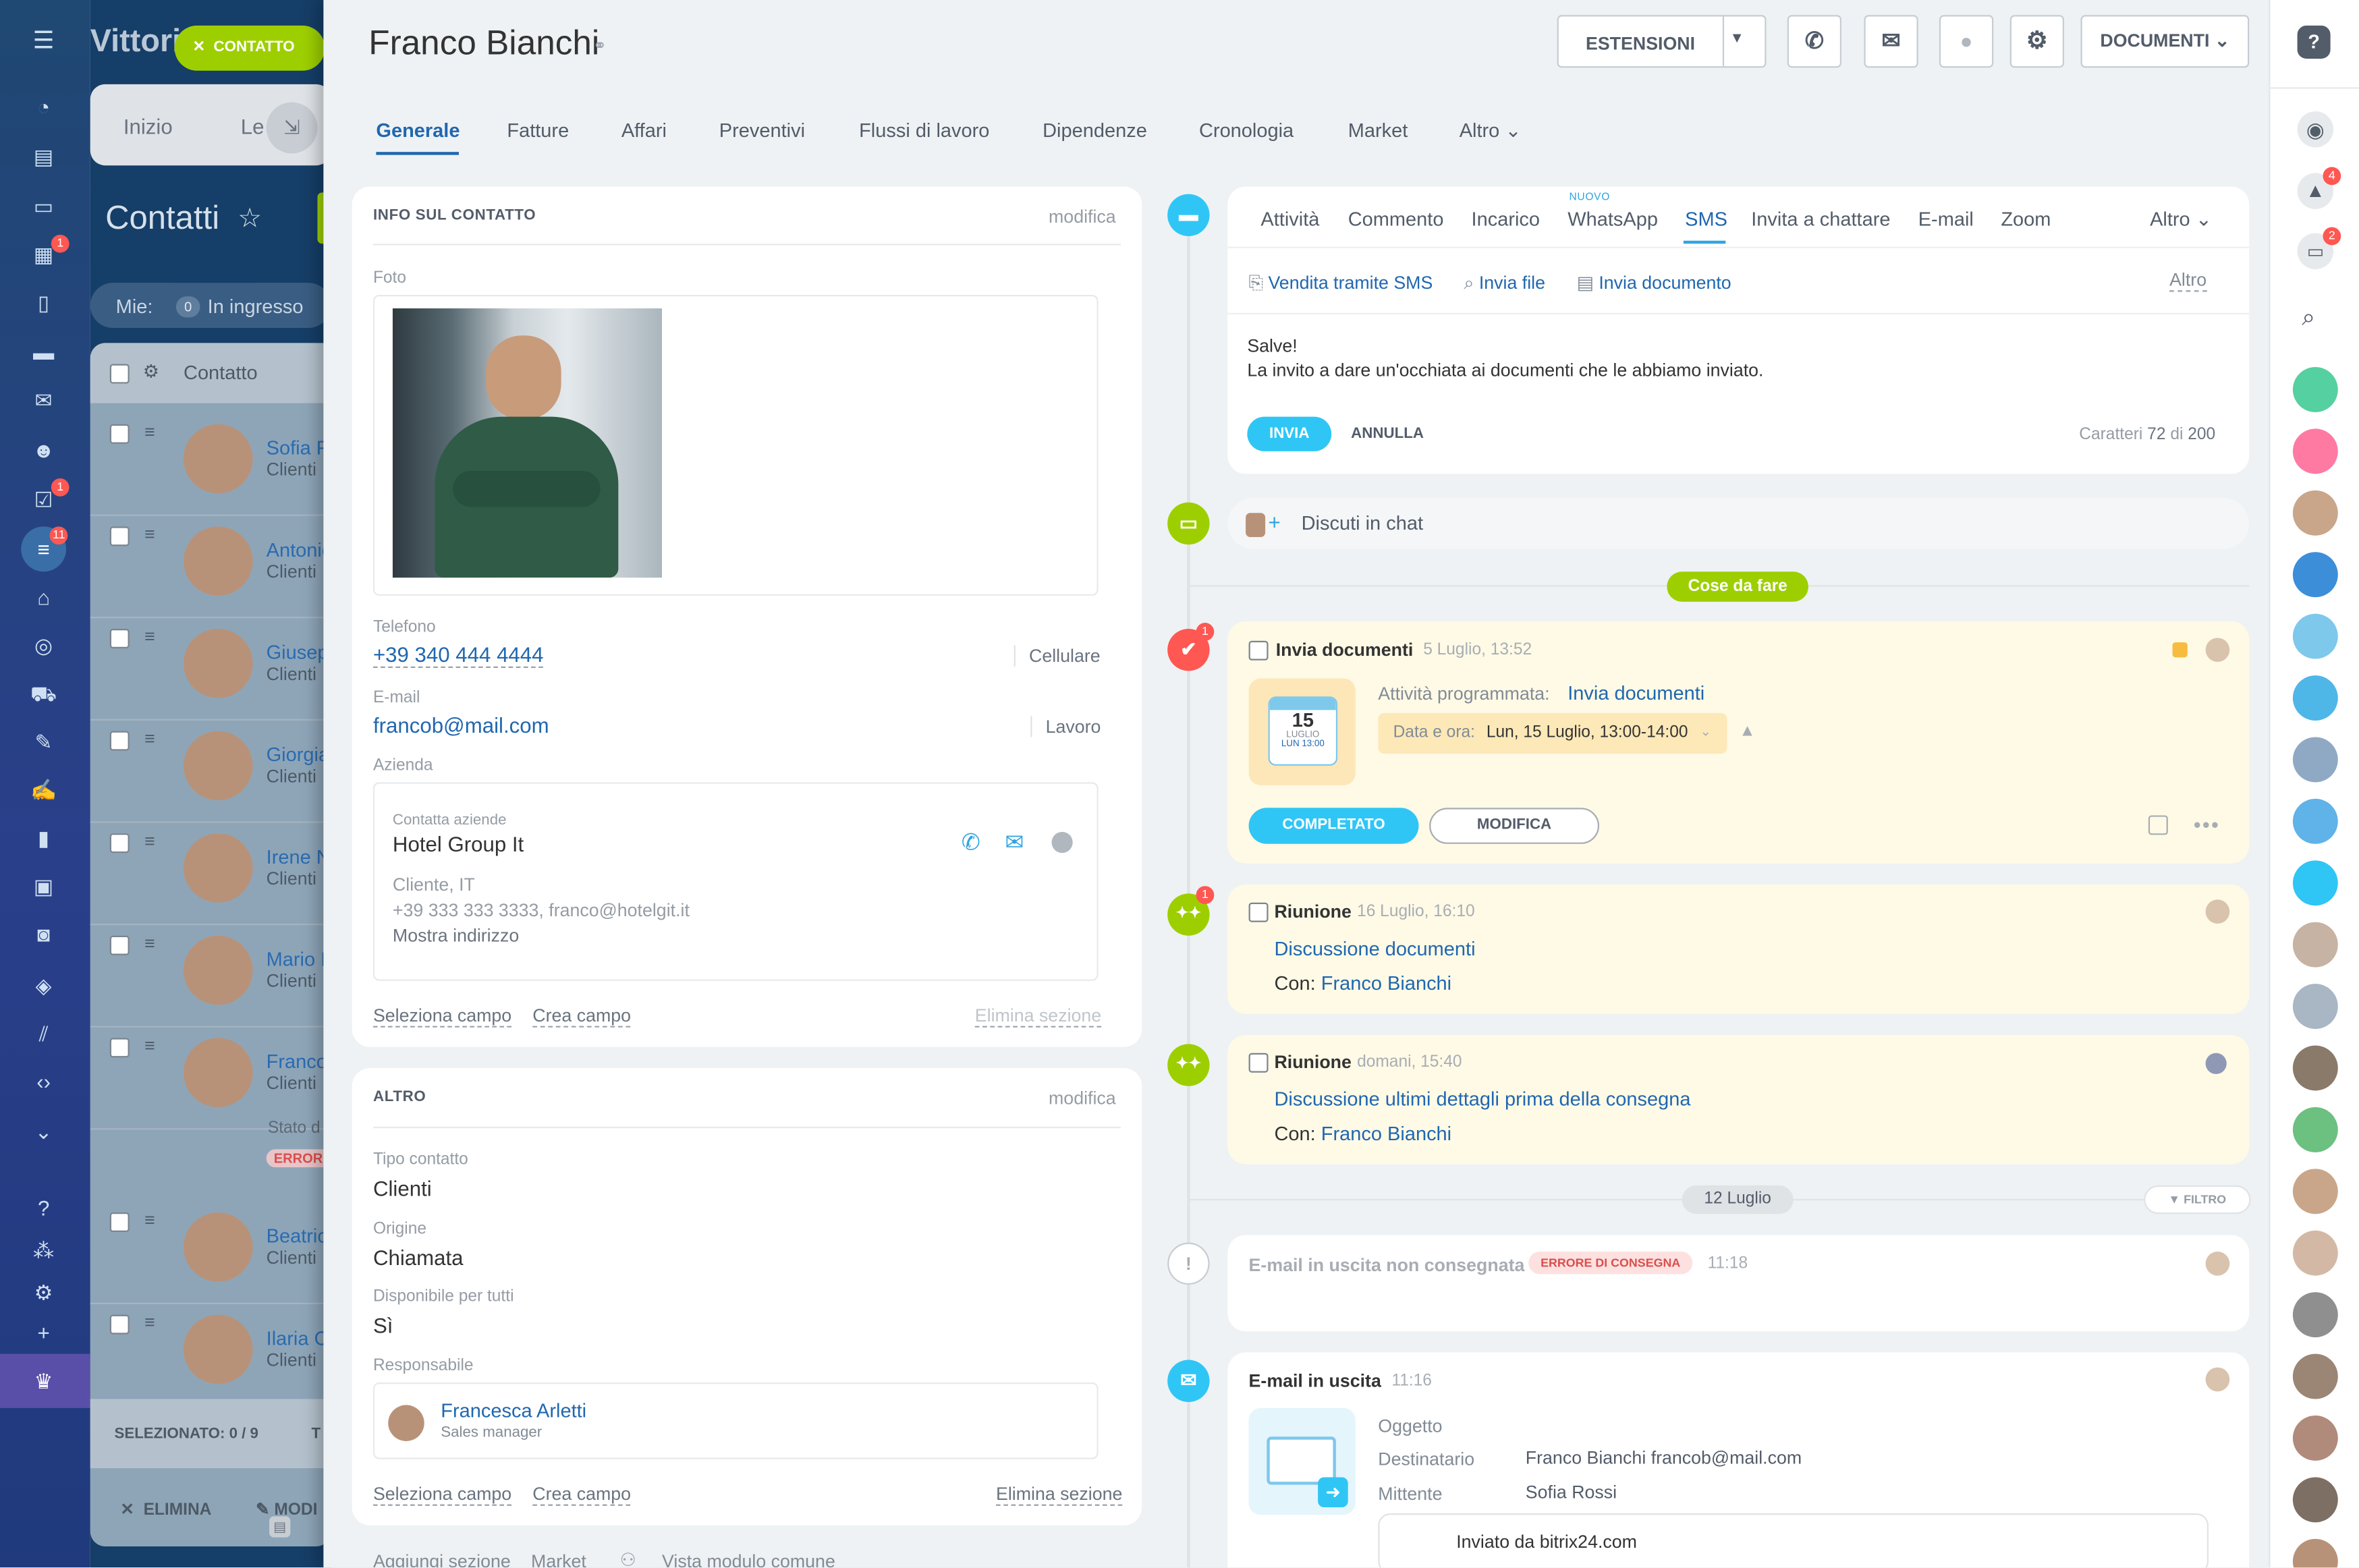 The height and width of the screenshot is (1568, 2359). What do you see at coordinates (300, 549) in the screenshot?
I see `row-name: Antonio` at bounding box center [300, 549].